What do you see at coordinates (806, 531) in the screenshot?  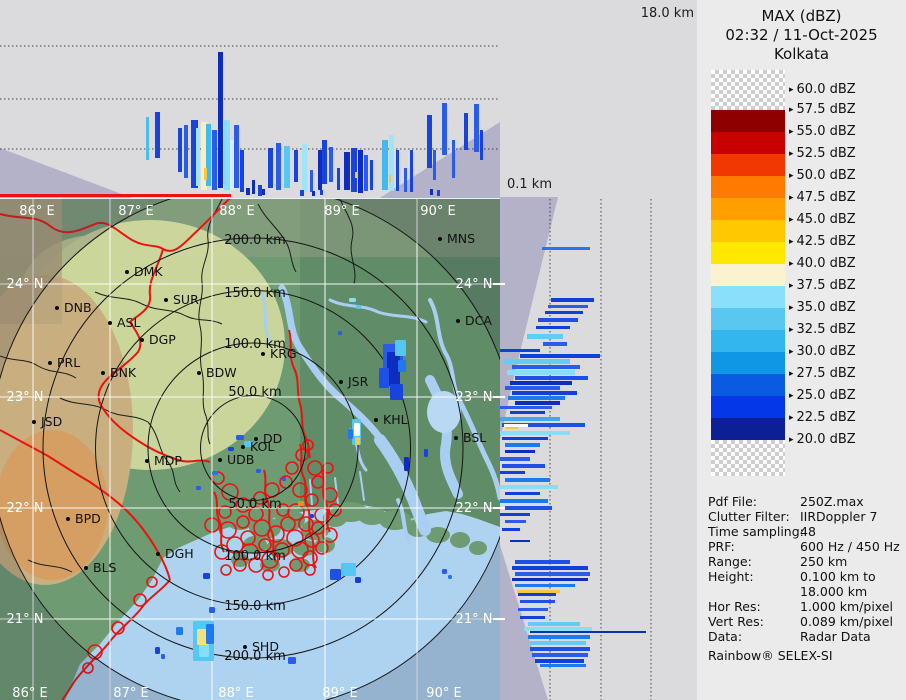 I see `metadata-row: Time sampling: 48` at bounding box center [806, 531].